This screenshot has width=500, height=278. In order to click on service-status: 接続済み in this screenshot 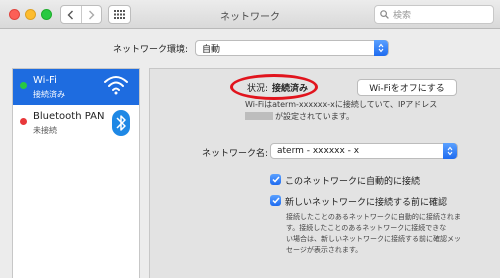, I will do `click(49, 94)`.